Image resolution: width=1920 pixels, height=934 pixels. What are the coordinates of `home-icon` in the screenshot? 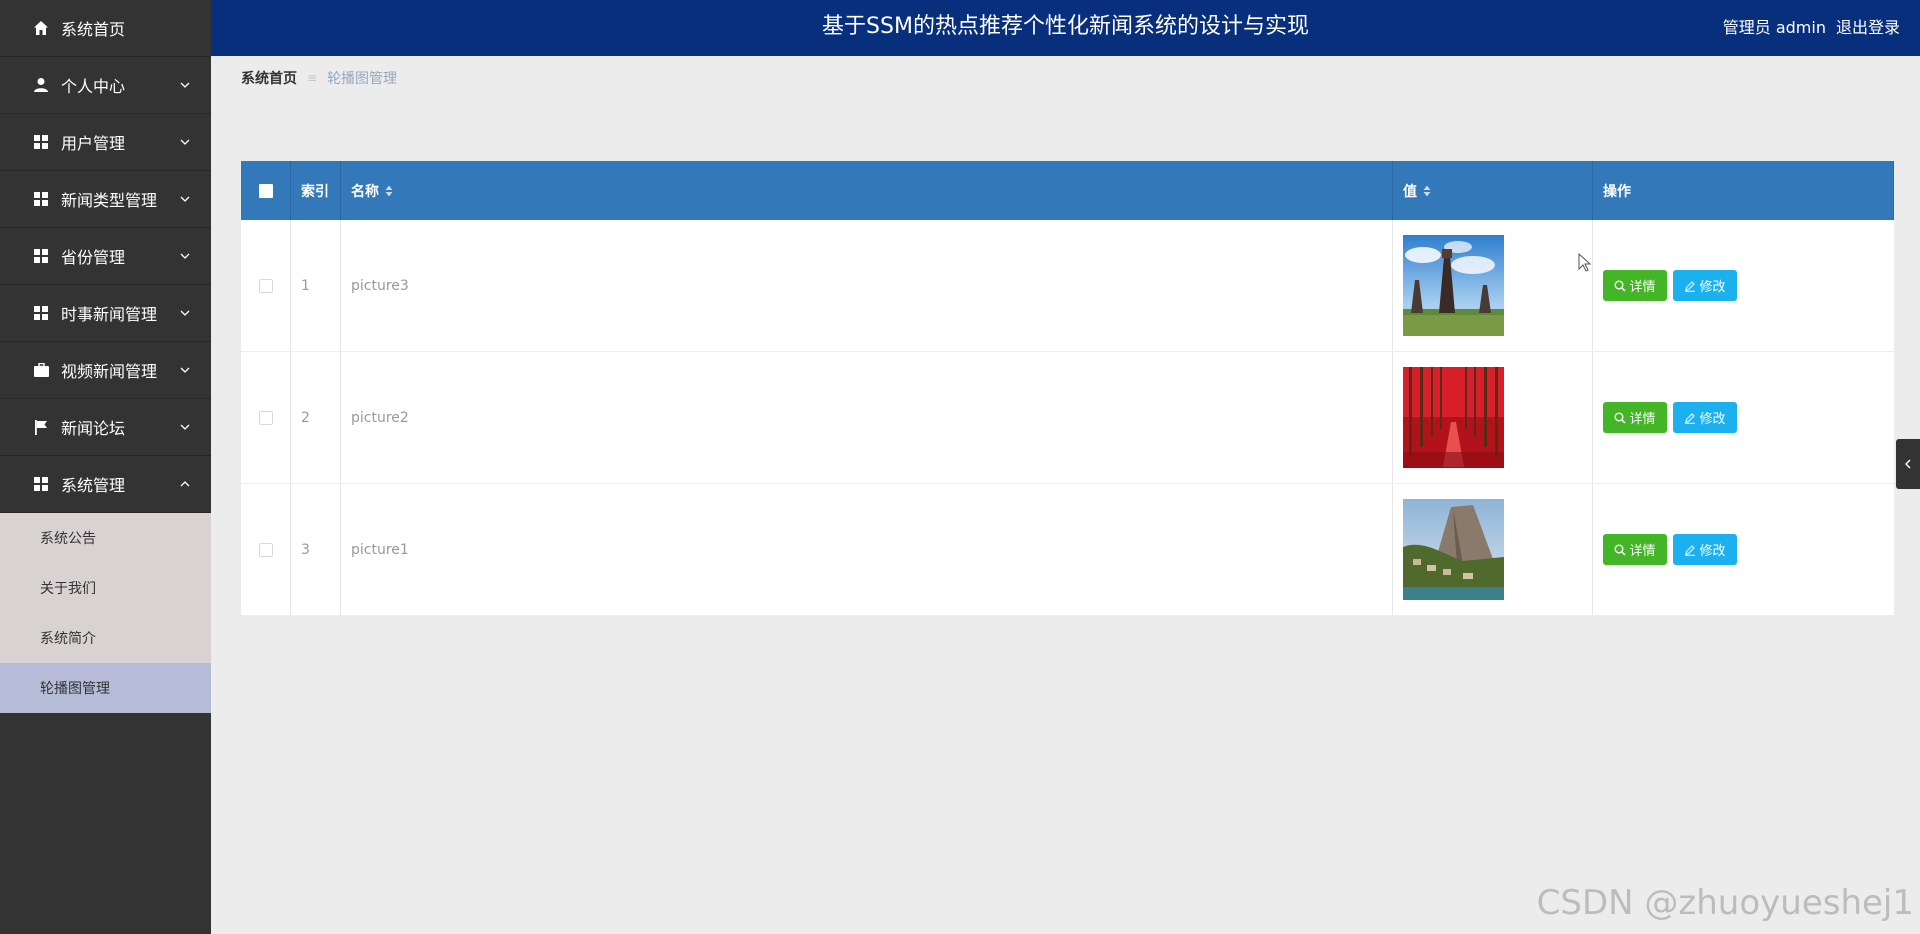 It's located at (41, 28).